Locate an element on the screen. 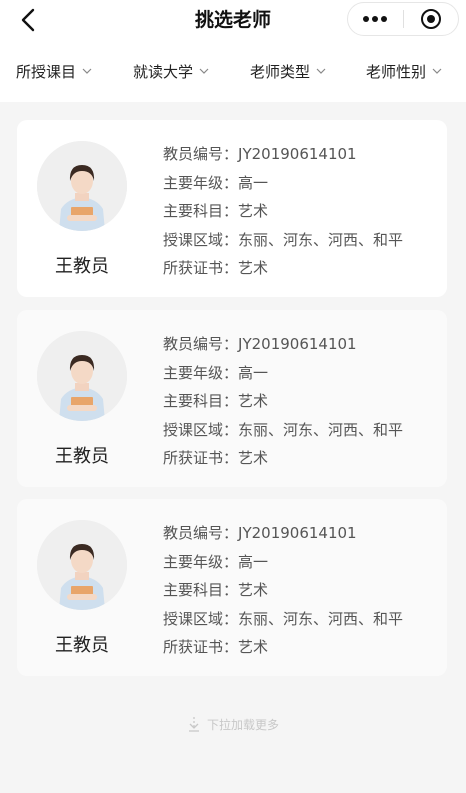 The image size is (466, 793). more-dots-icon is located at coordinates (375, 19).